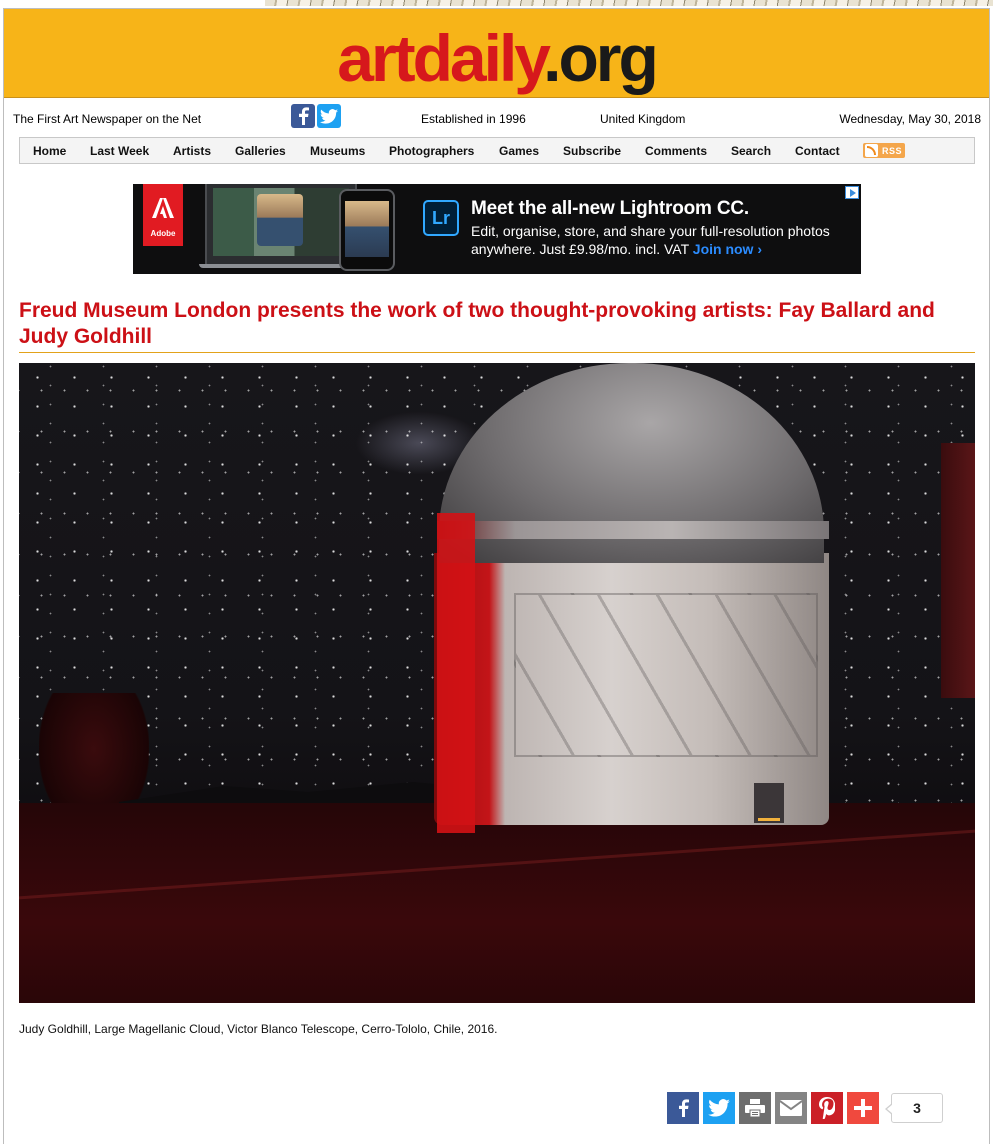 This screenshot has width=993, height=1144. I want to click on current-date: Wednesday, May 30, 2018, so click(910, 119).